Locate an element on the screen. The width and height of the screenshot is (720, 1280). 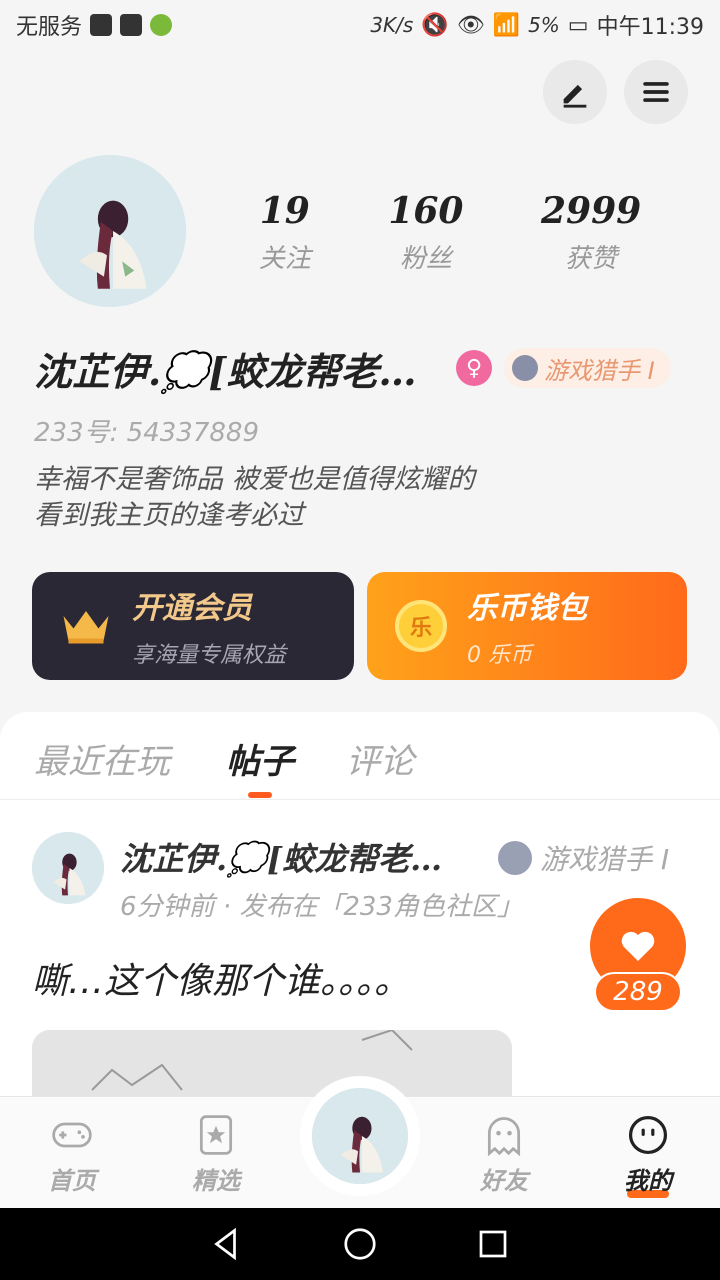
bio: 幸福不是奢饰品 被爱也是值得炫耀的 看到我主页的逢考必过 is located at coordinates (254, 498).